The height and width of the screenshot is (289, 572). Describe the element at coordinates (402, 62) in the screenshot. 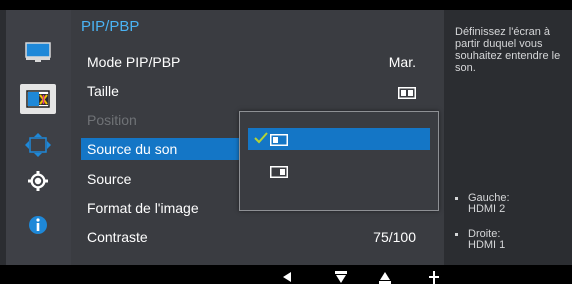

I see `menu-item-value: Mar.` at that location.